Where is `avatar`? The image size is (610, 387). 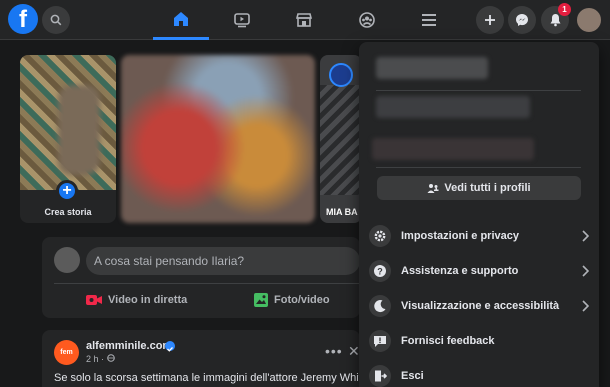 avatar is located at coordinates (67, 260).